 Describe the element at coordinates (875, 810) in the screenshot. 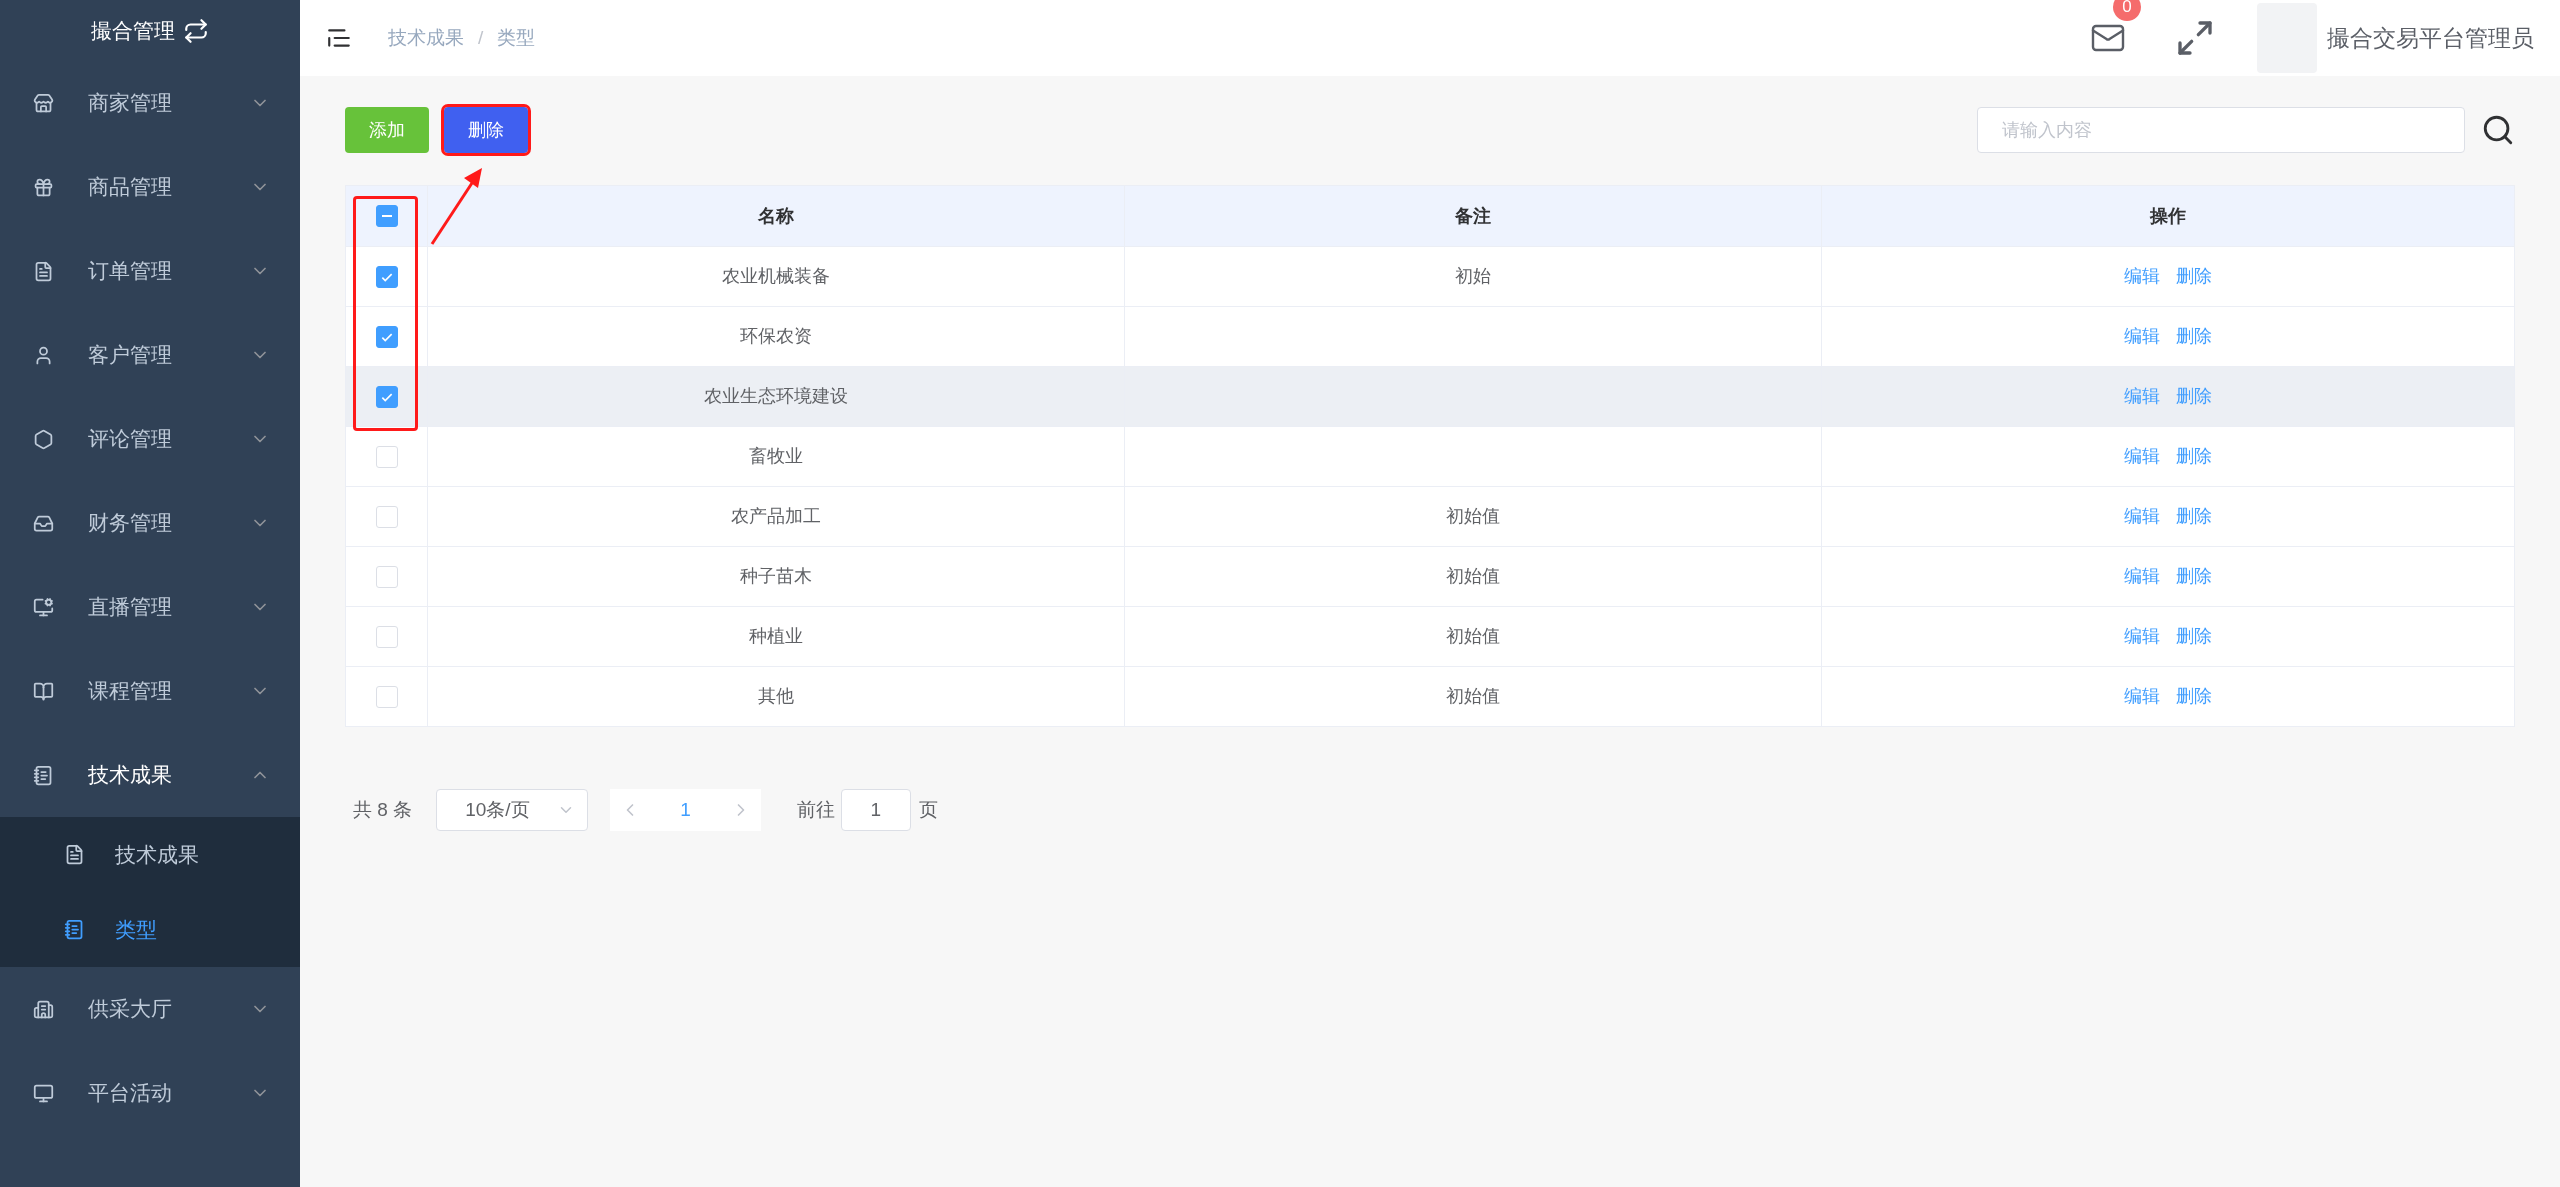

I see `goto-page-field: 1` at that location.